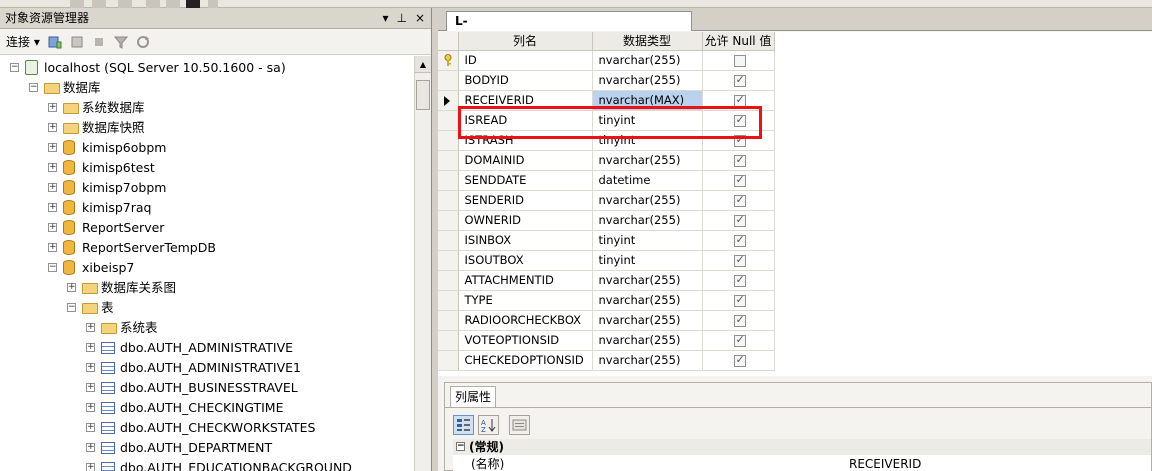 The height and width of the screenshot is (471, 1152). Describe the element at coordinates (420, 18) in the screenshot. I see `close-icon: ×` at that location.